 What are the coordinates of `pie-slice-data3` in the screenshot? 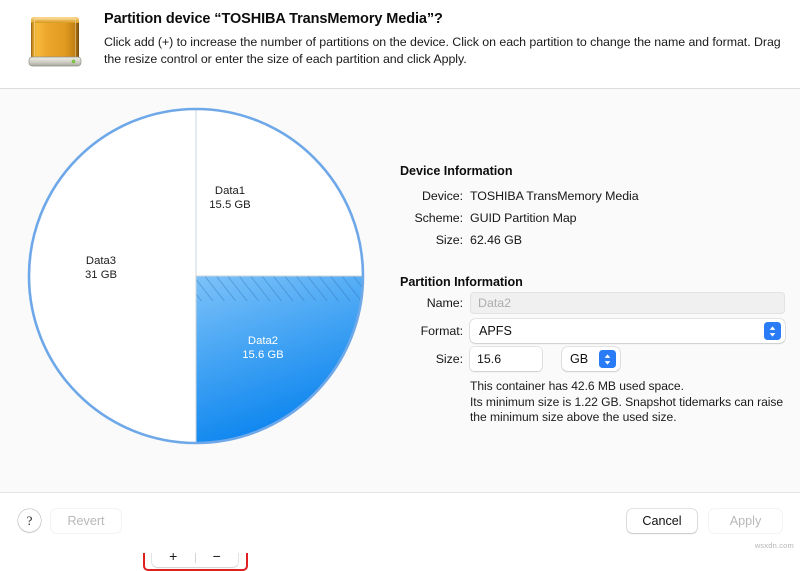 It's located at (112, 276).